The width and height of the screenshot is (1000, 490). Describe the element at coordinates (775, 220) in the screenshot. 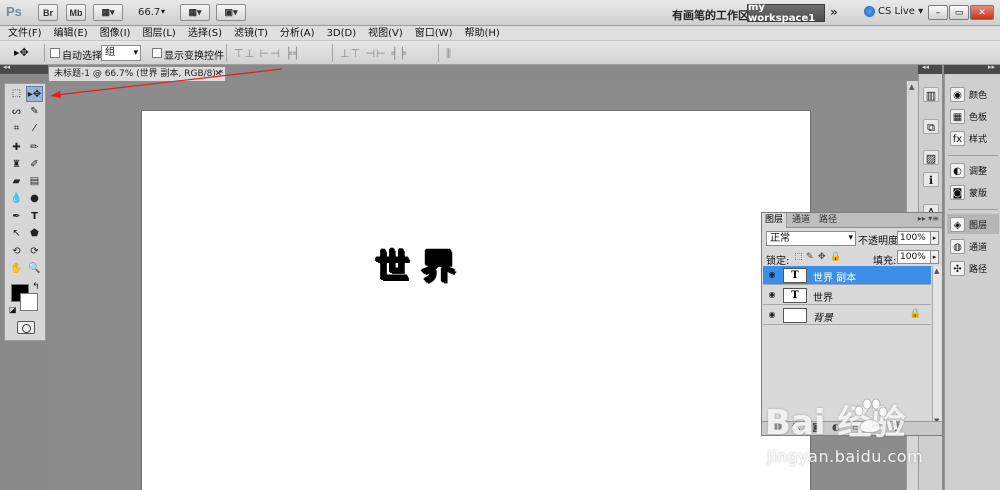

I see `tab-layers: 图层` at that location.